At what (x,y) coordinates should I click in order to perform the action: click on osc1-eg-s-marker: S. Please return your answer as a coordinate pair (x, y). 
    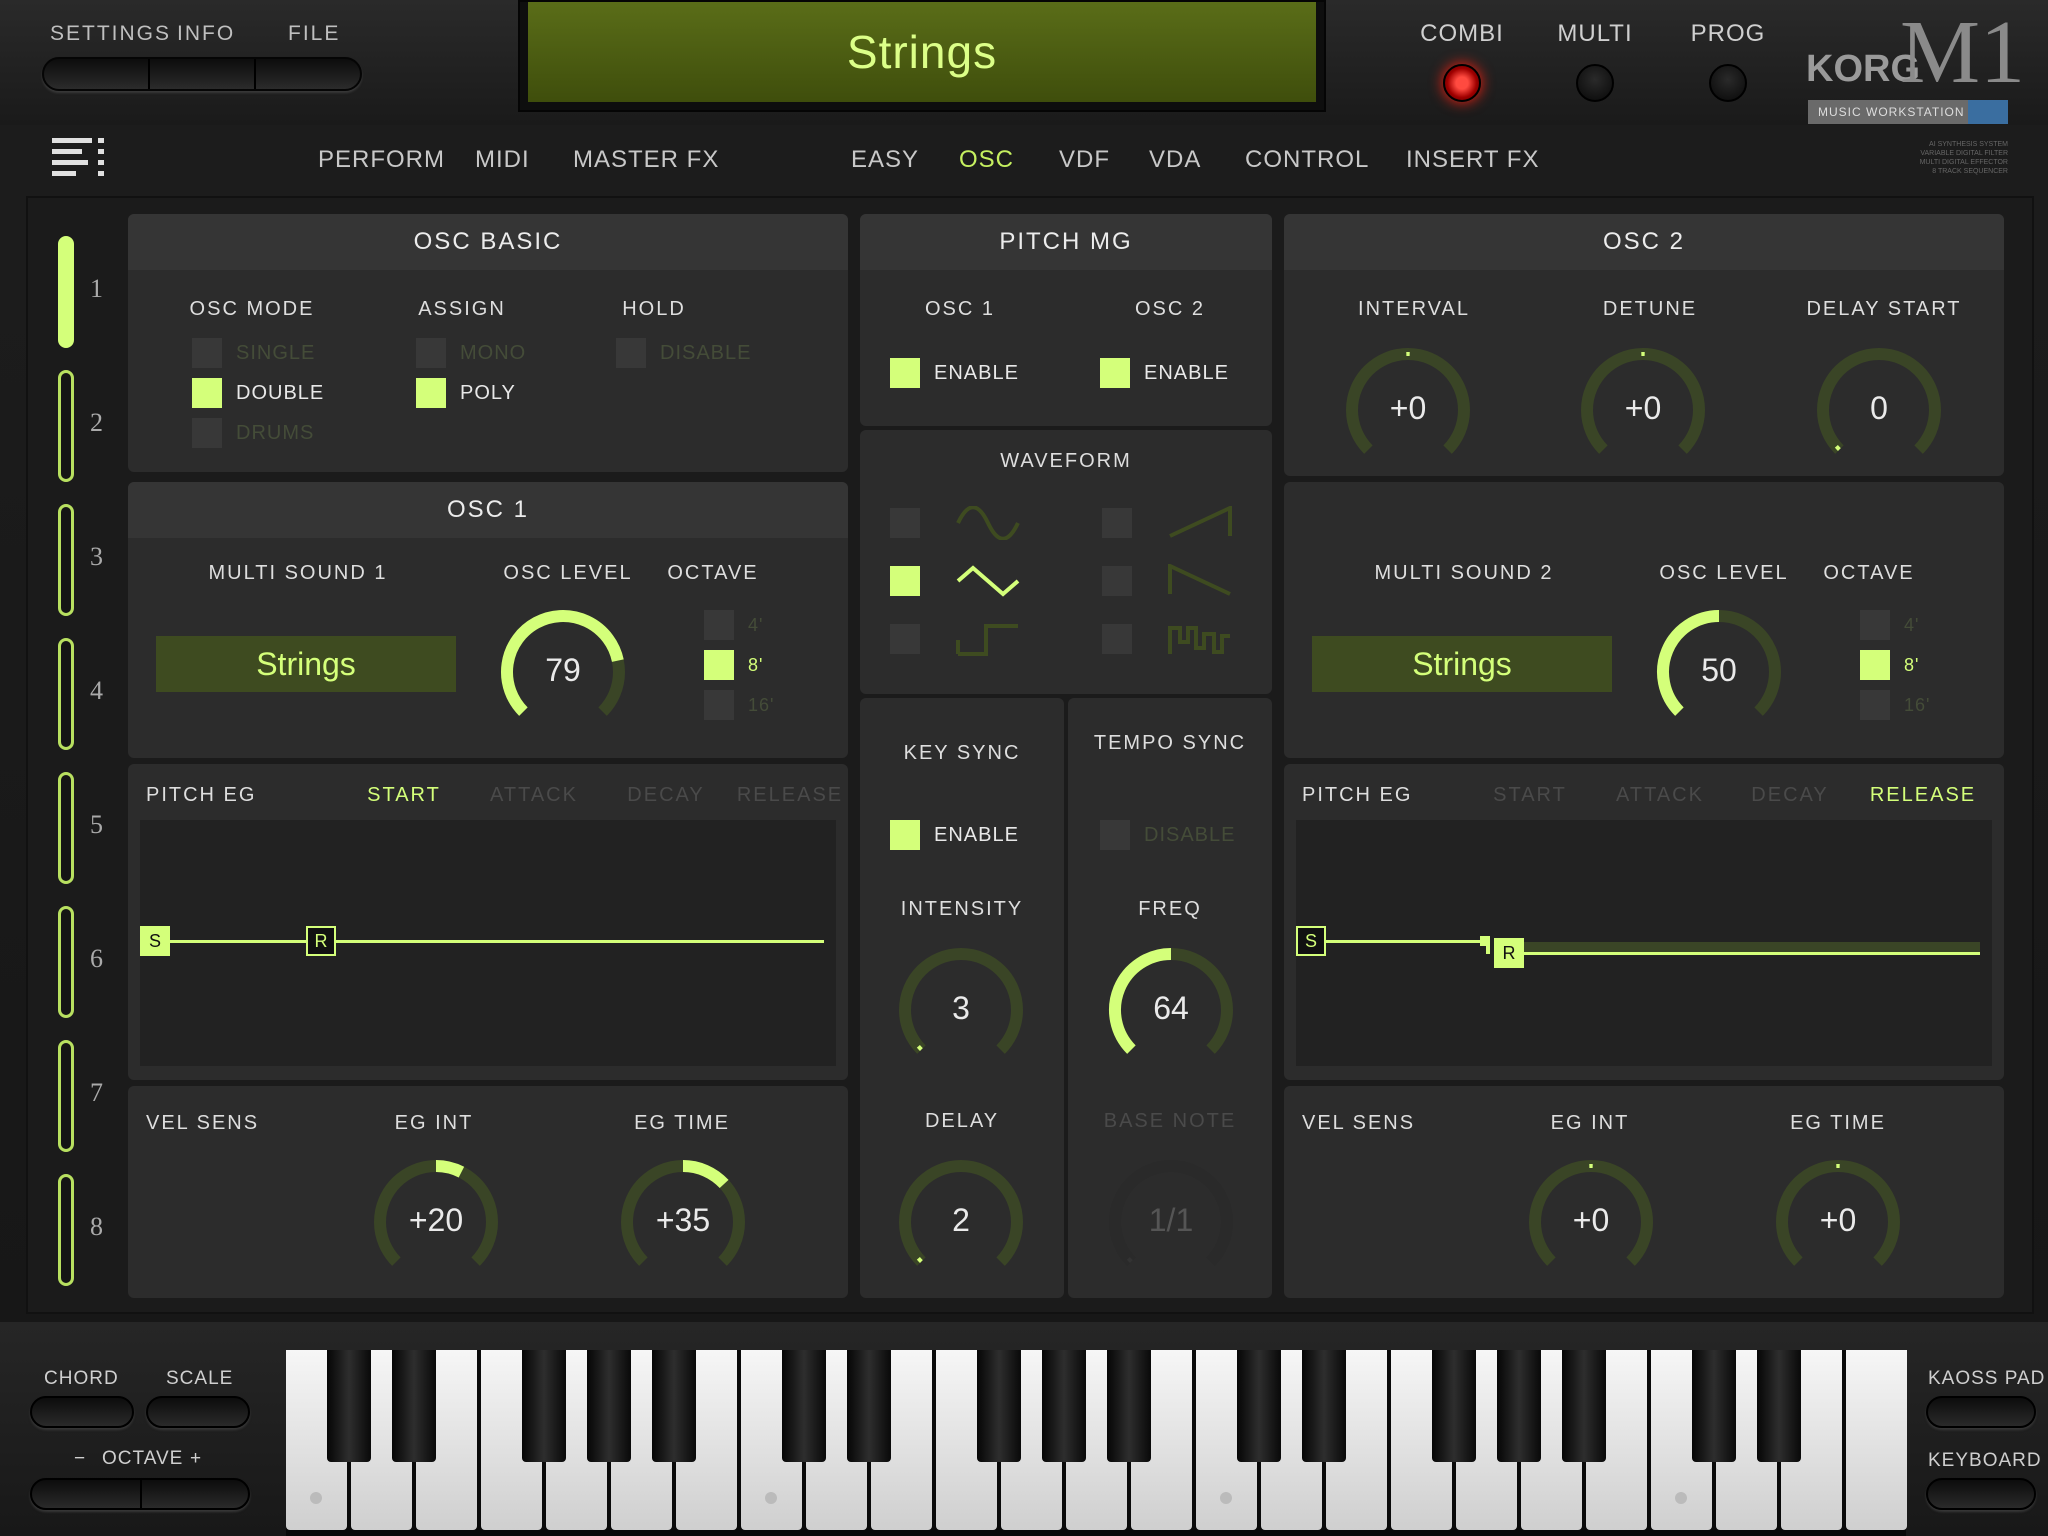
    Looking at the image, I should click on (155, 941).